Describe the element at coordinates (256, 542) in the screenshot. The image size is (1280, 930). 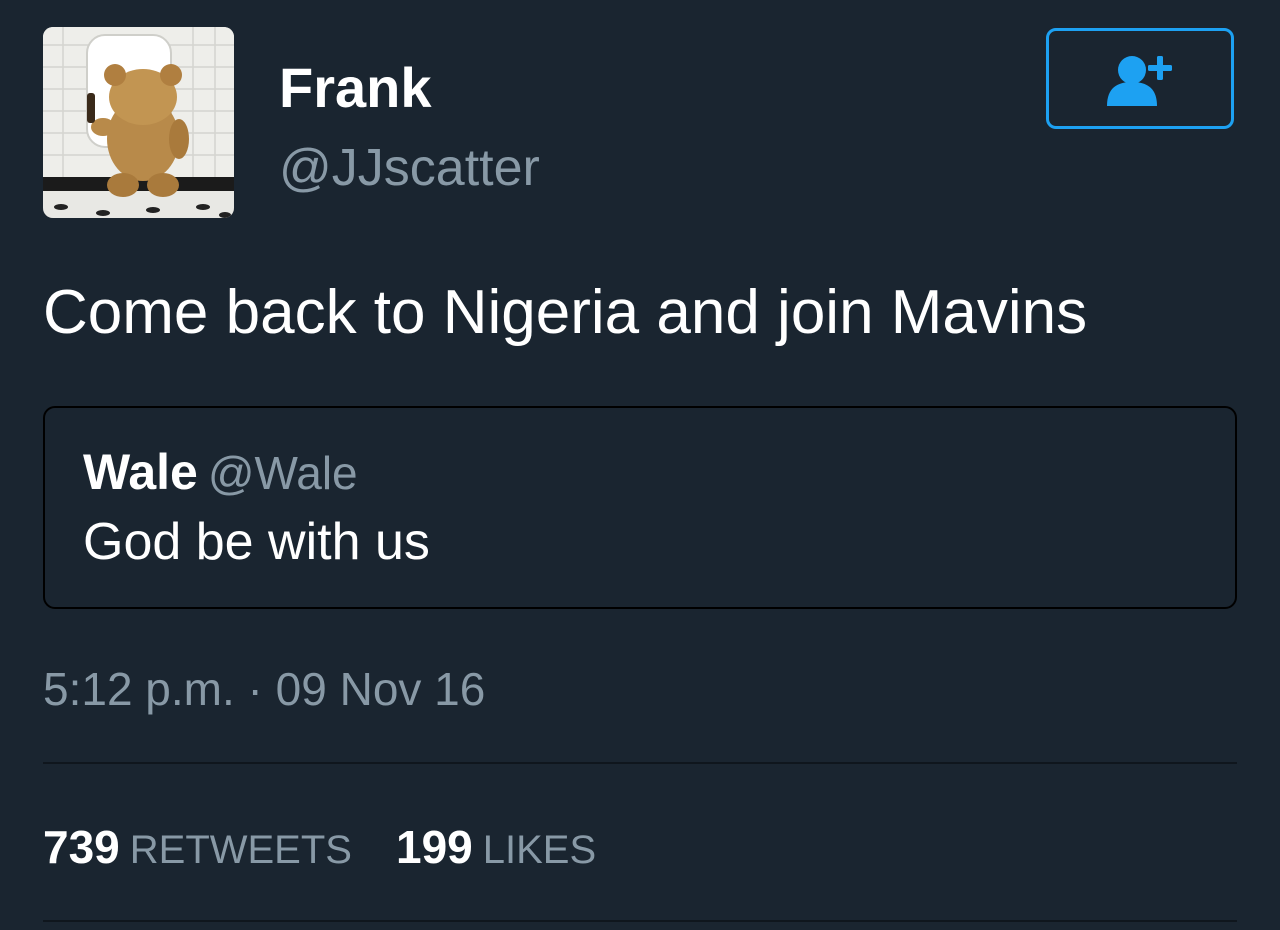
I see `quoted-tweet-text: God be with us` at that location.